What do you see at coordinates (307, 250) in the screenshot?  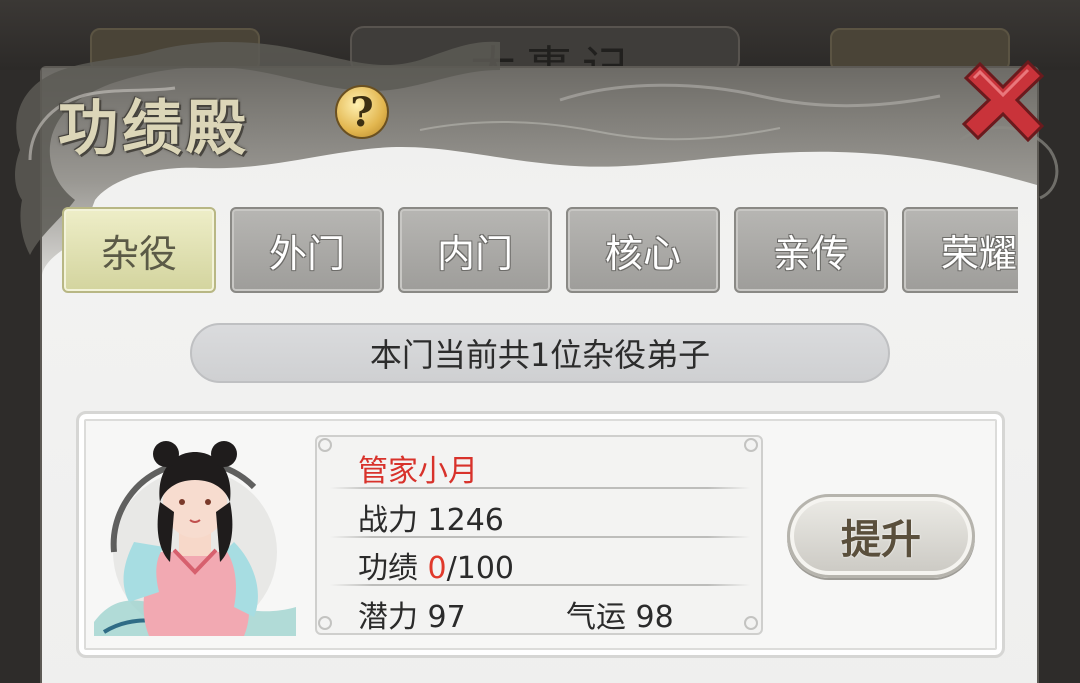 I see `tab-outer-disciple: 外门` at bounding box center [307, 250].